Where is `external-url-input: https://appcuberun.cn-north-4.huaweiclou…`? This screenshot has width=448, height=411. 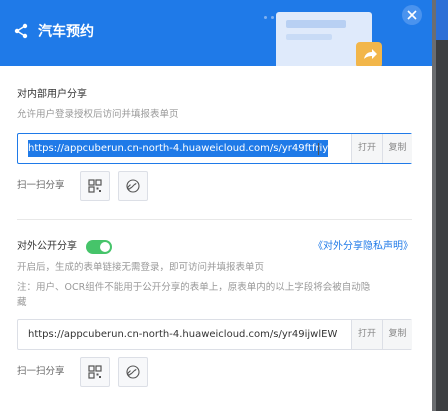
external-url-input: https://appcuberun.cn-north-4.huaweiclou… is located at coordinates (184, 334).